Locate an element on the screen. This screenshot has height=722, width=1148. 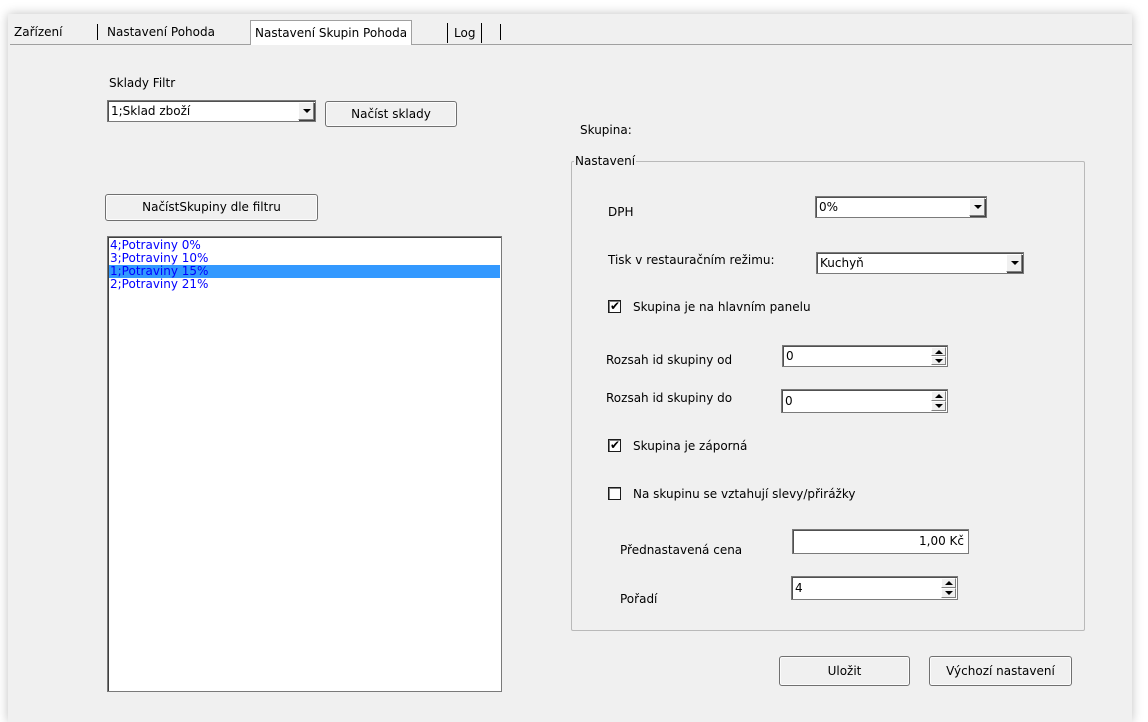
dph-value: 0% is located at coordinates (829, 207).